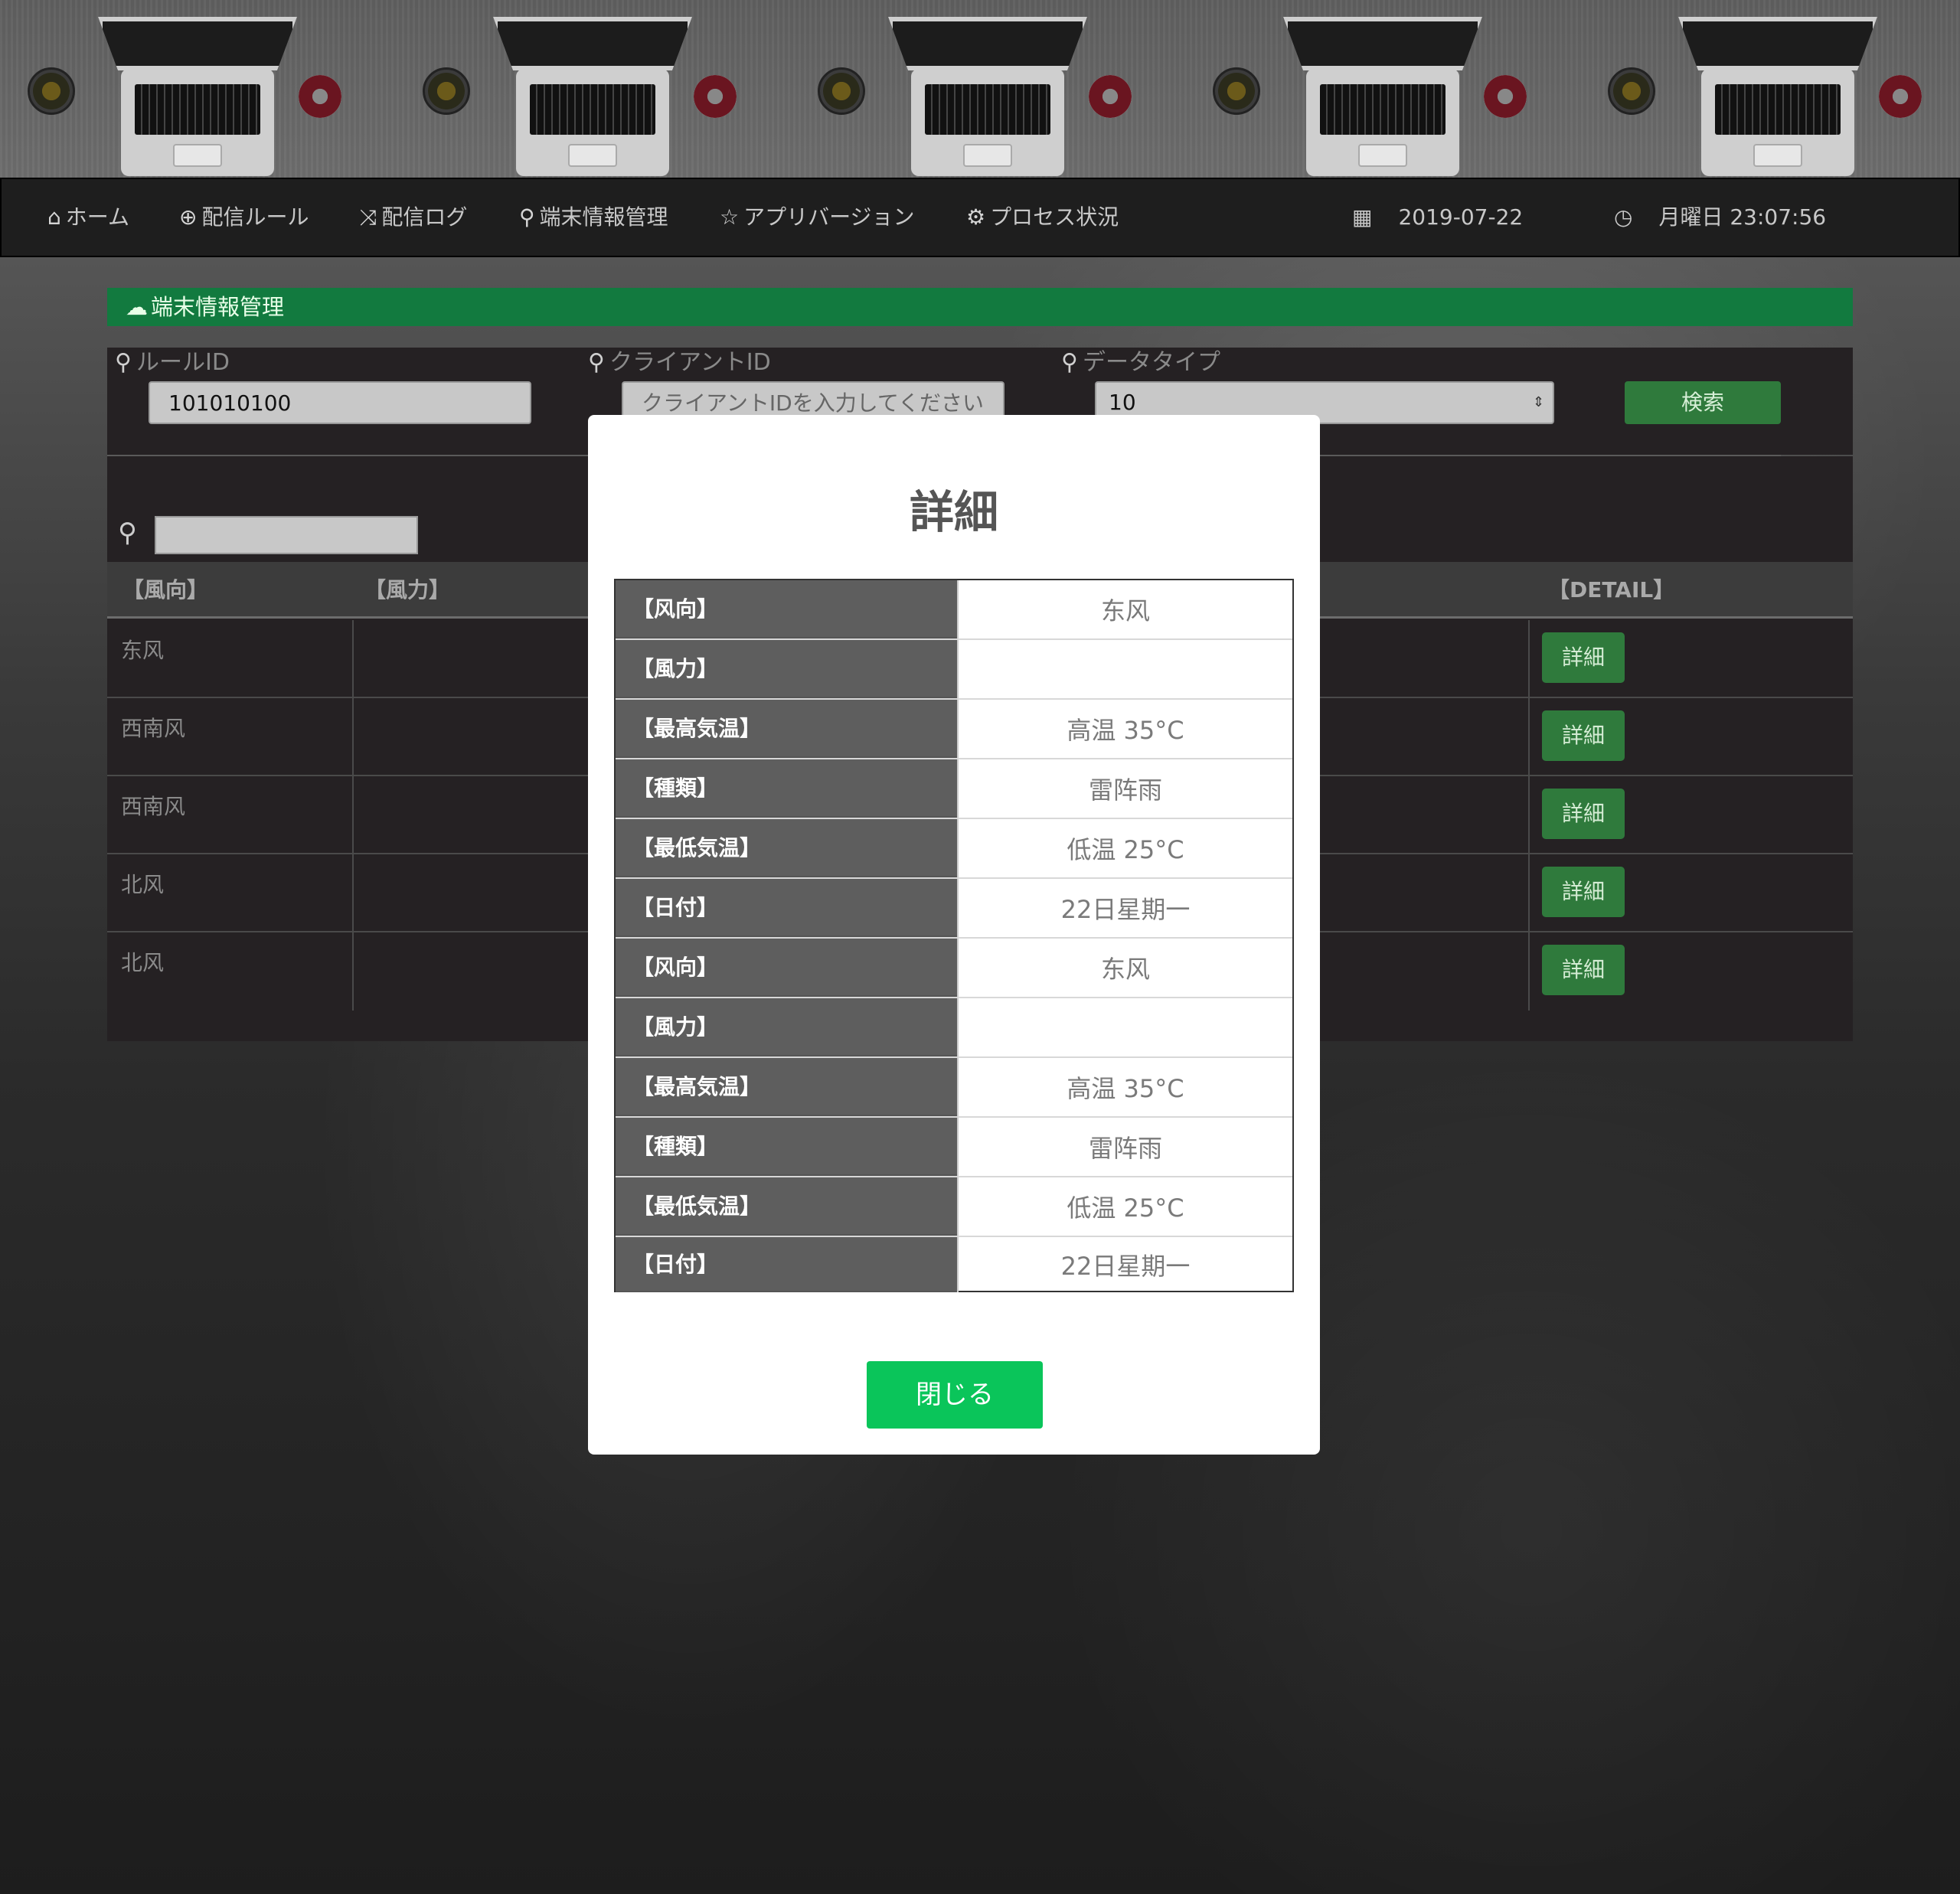 This screenshot has height=1894, width=1960. I want to click on header-banner-image, so click(980, 89).